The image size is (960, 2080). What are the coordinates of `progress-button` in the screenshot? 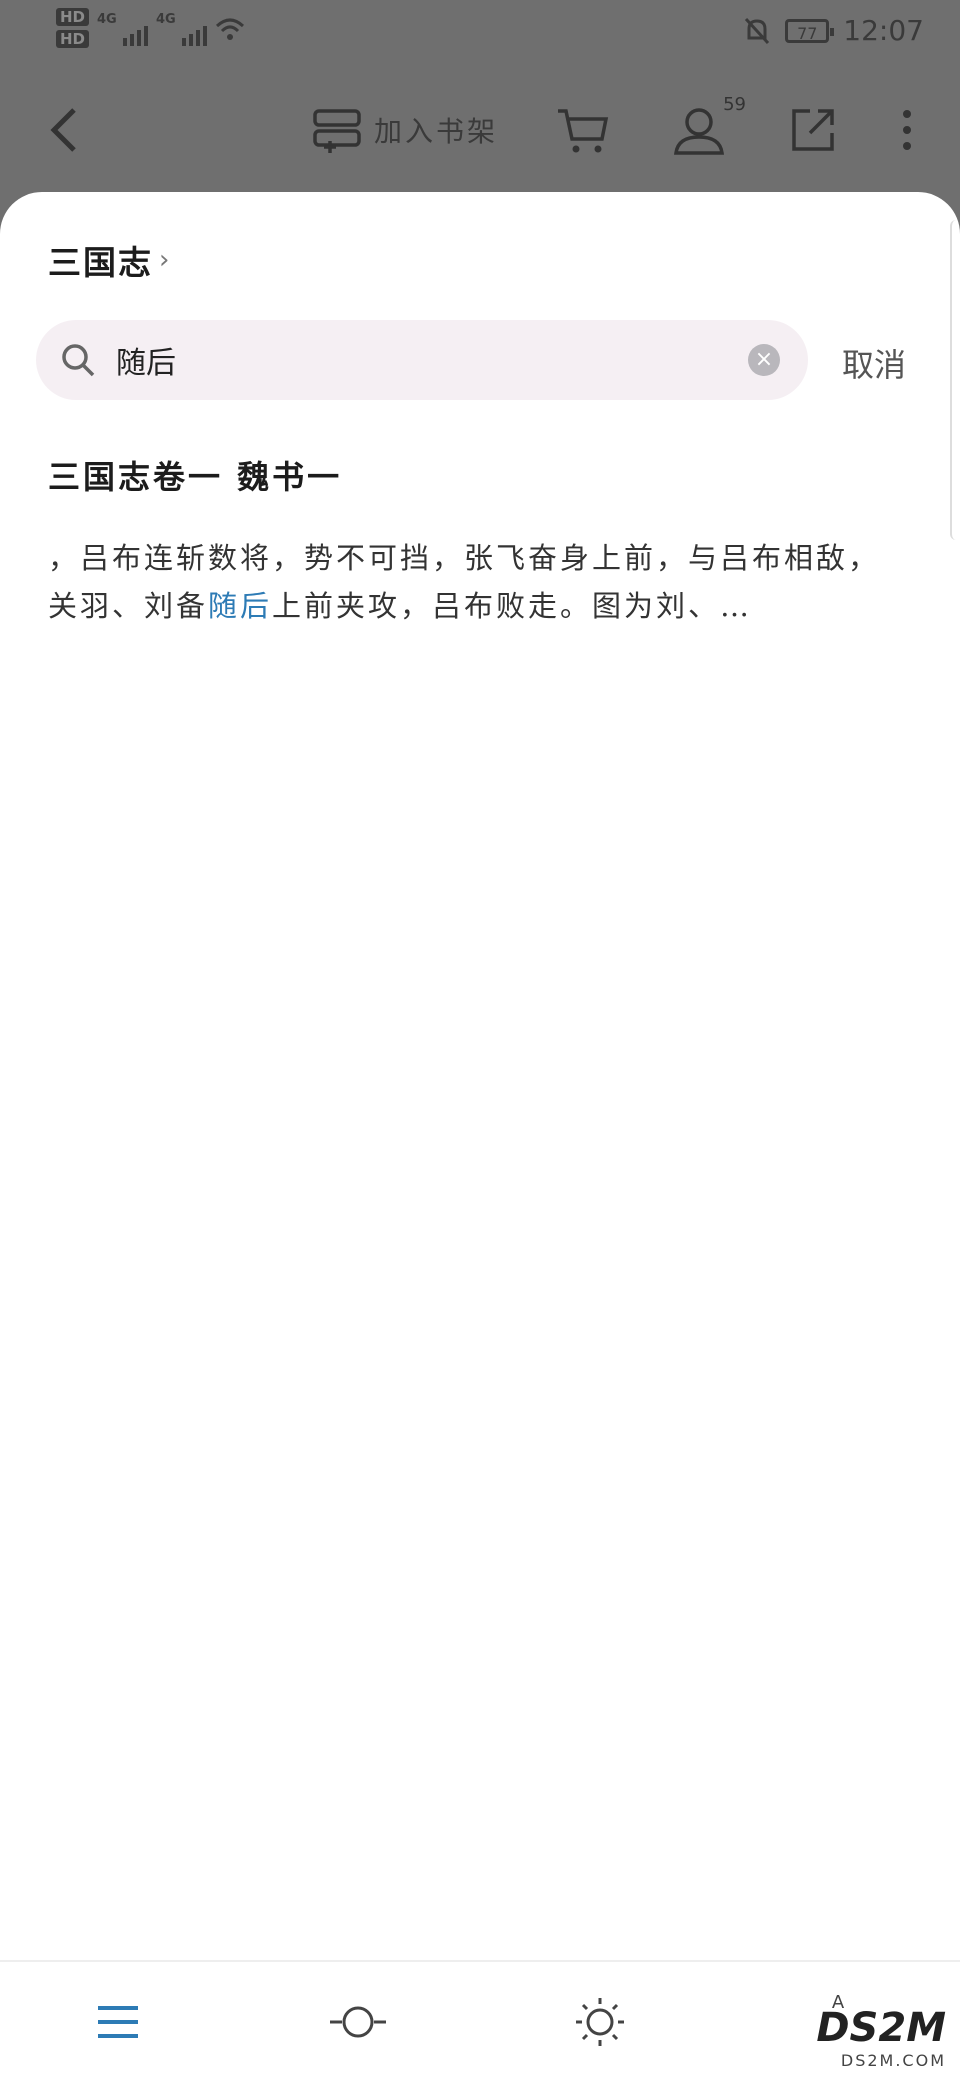 It's located at (358, 2022).